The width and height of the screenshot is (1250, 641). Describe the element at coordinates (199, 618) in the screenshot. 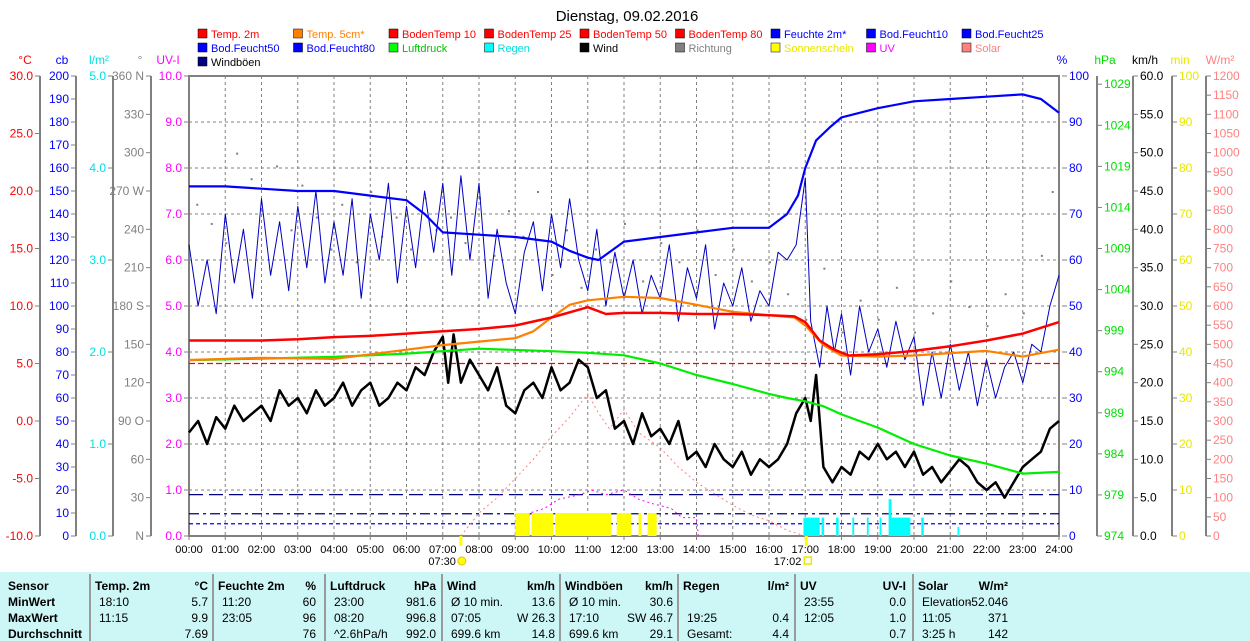

I see `stat-value: 9.9` at that location.